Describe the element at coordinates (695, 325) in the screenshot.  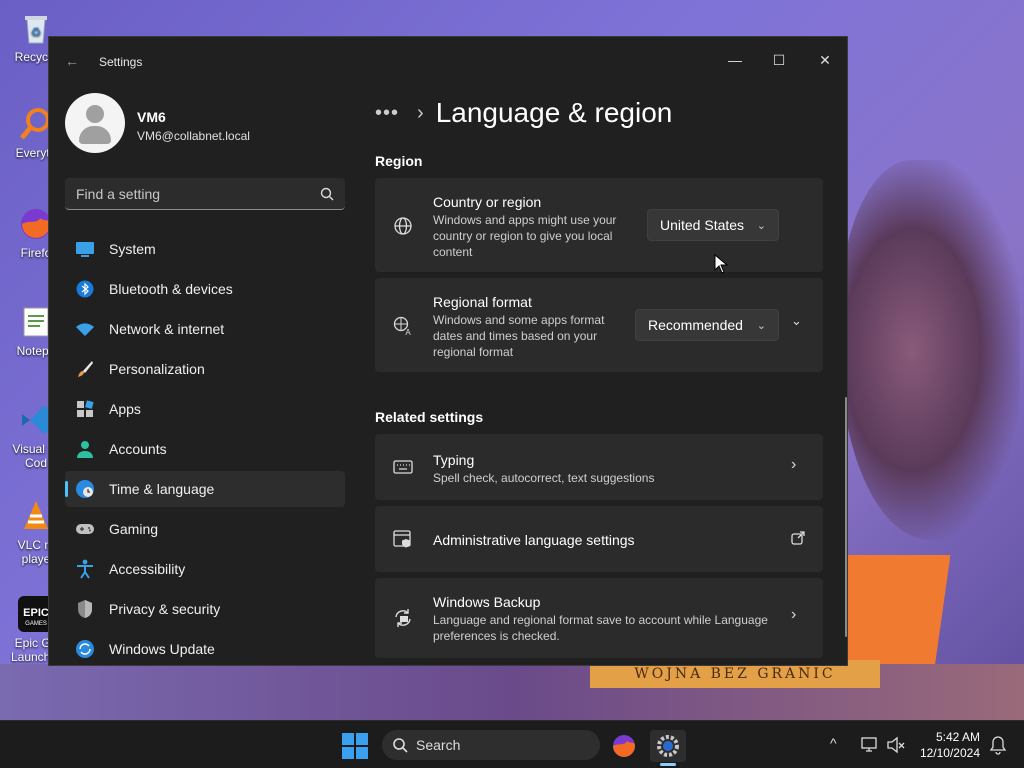
I see `dropdown-value: Recommended` at that location.